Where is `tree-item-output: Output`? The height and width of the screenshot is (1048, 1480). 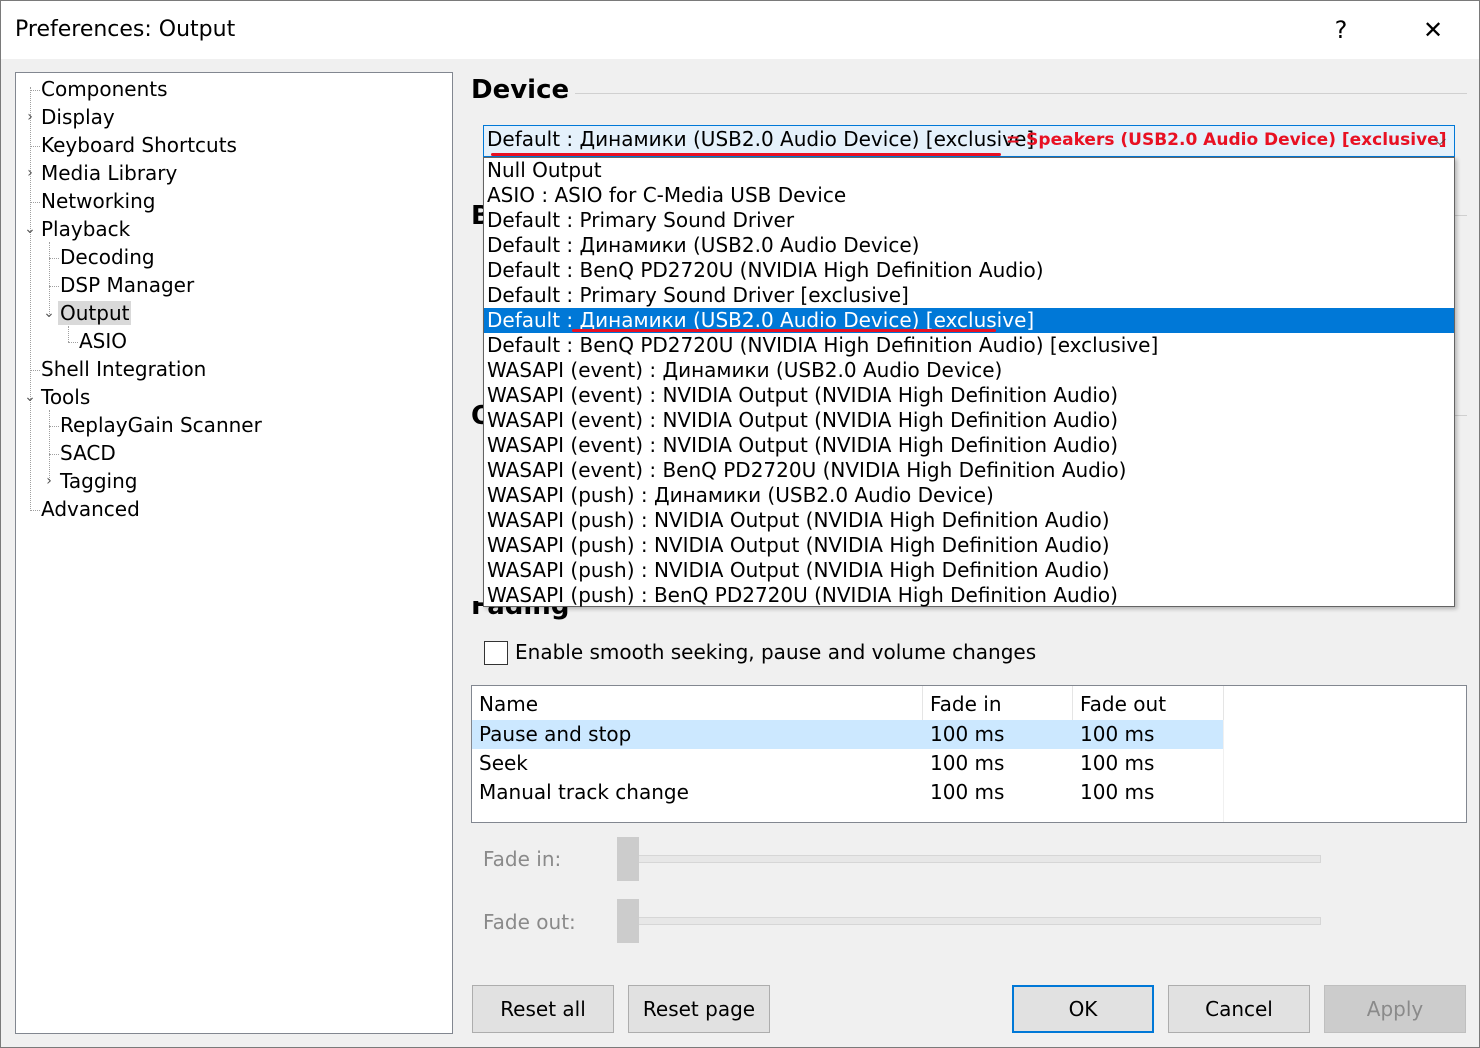
tree-item-output: Output is located at coordinates (95, 313).